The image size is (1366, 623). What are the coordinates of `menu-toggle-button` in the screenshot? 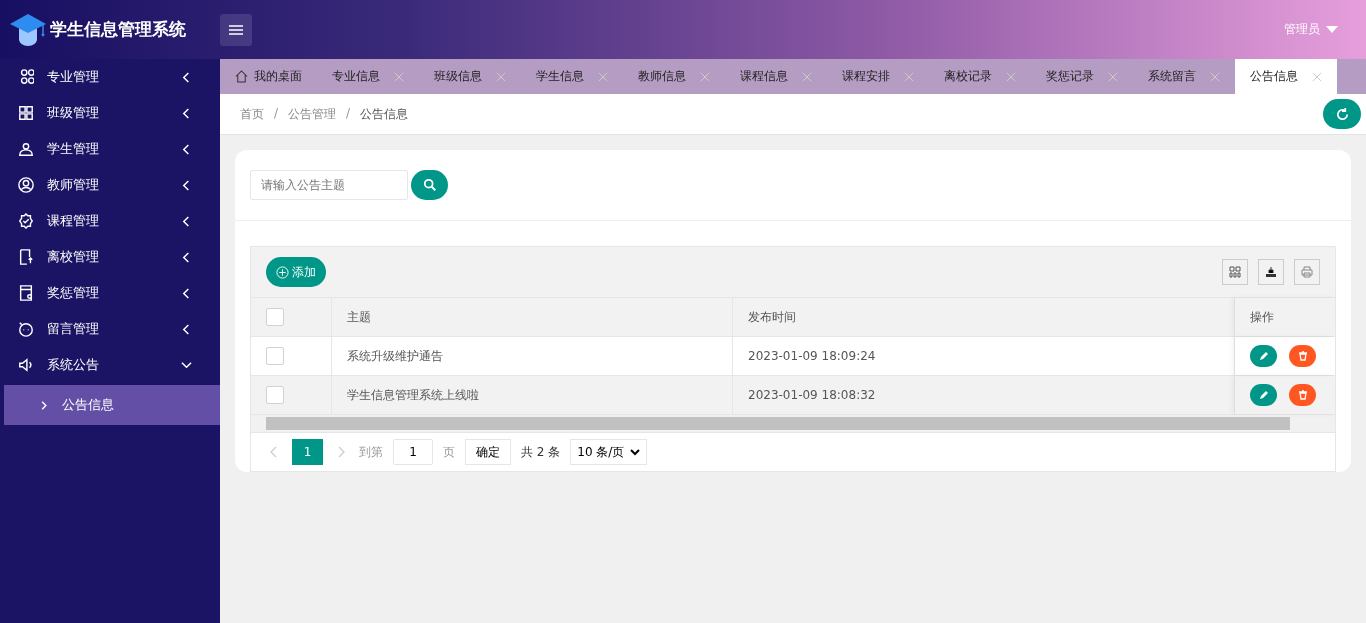 It's located at (236, 29).